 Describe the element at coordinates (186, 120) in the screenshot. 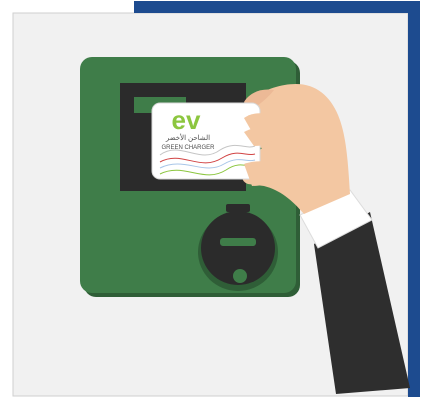

I see `card-logo: ev` at that location.